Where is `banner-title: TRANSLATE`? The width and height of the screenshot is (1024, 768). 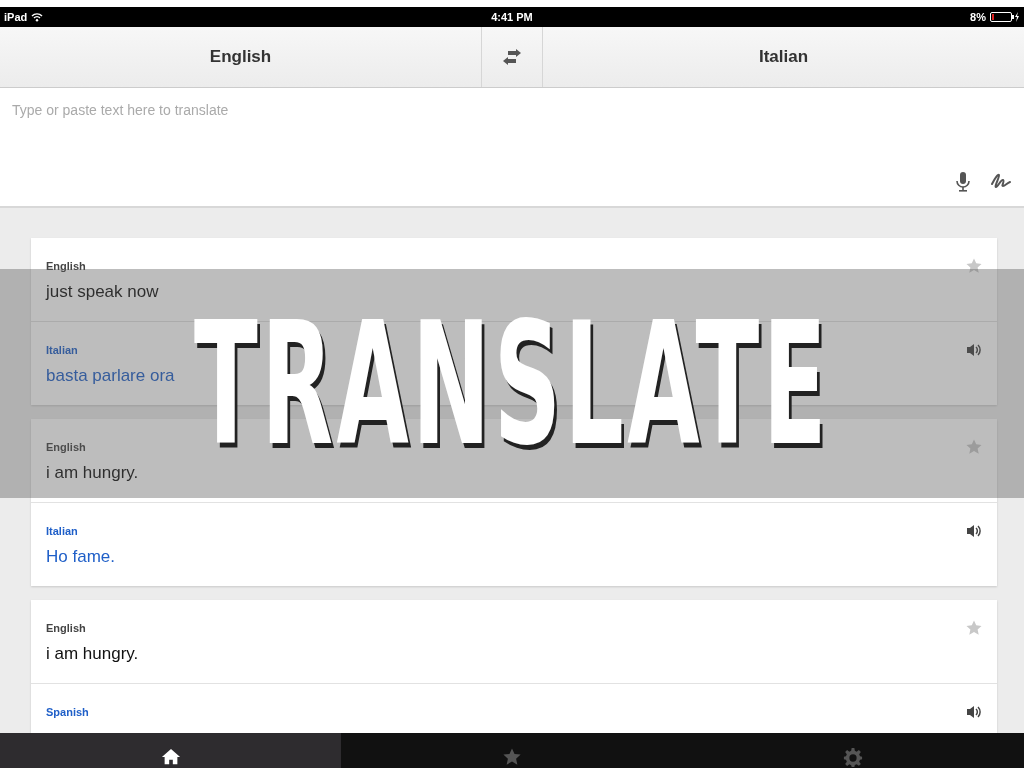 banner-title: TRANSLATE is located at coordinates (512, 383).